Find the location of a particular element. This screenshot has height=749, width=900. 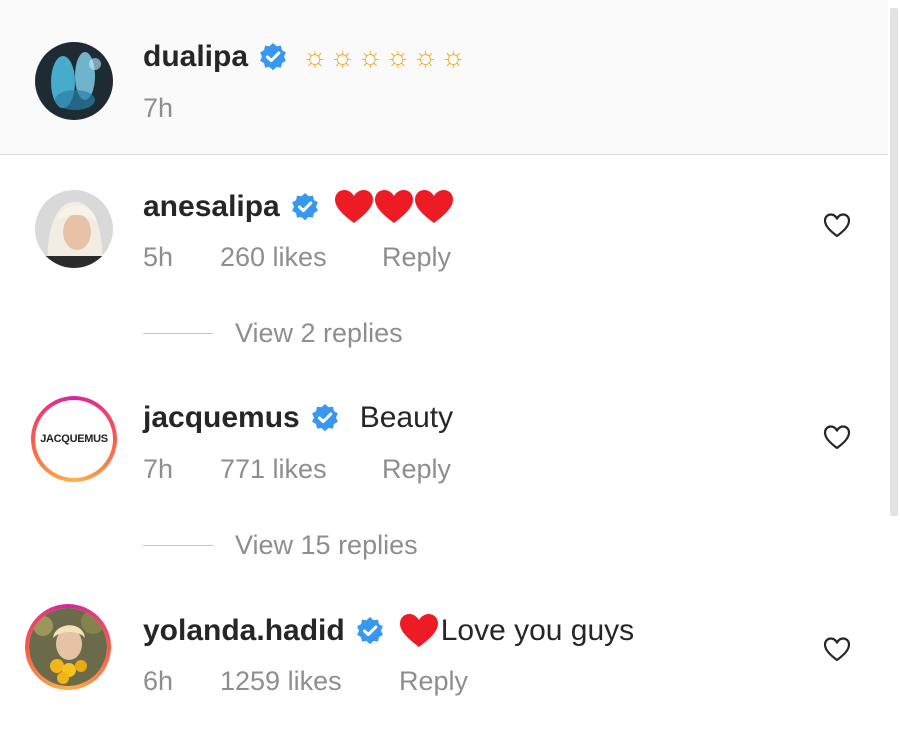

avatar-jacquemus: JACQUEMUS is located at coordinates (74, 439).